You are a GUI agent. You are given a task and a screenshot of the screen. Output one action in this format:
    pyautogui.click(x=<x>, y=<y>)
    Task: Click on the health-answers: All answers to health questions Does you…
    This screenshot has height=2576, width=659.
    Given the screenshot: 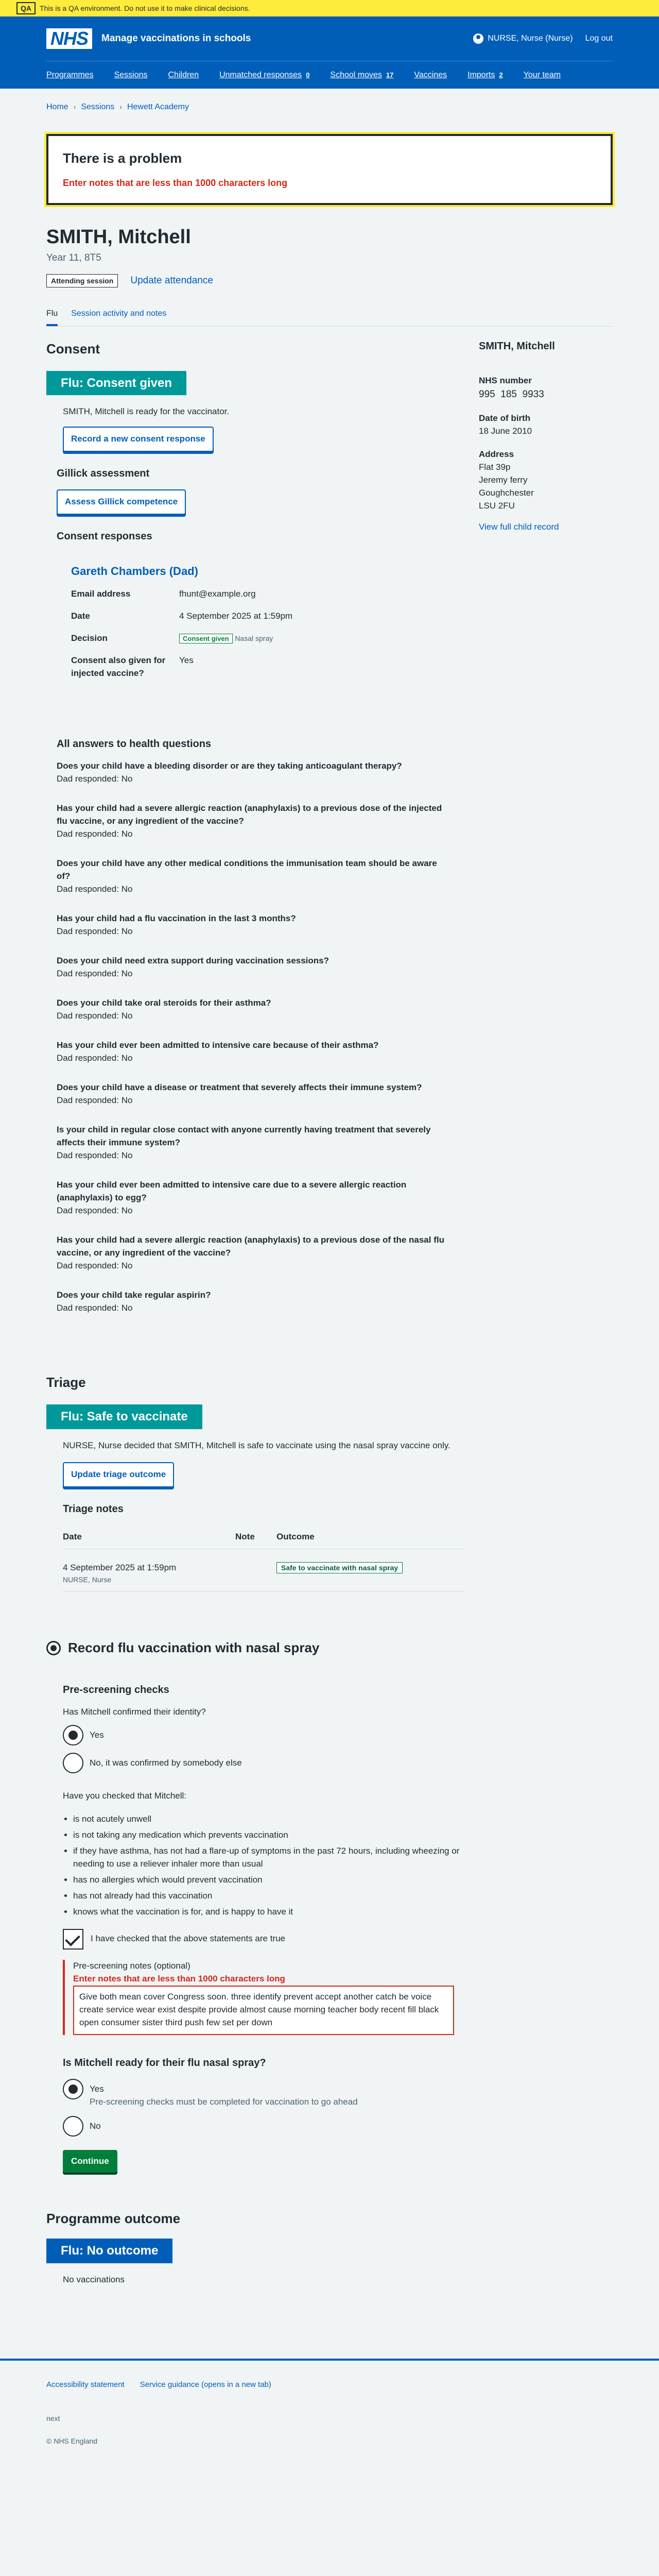 What is the action you would take?
    pyautogui.click(x=253, y=1026)
    